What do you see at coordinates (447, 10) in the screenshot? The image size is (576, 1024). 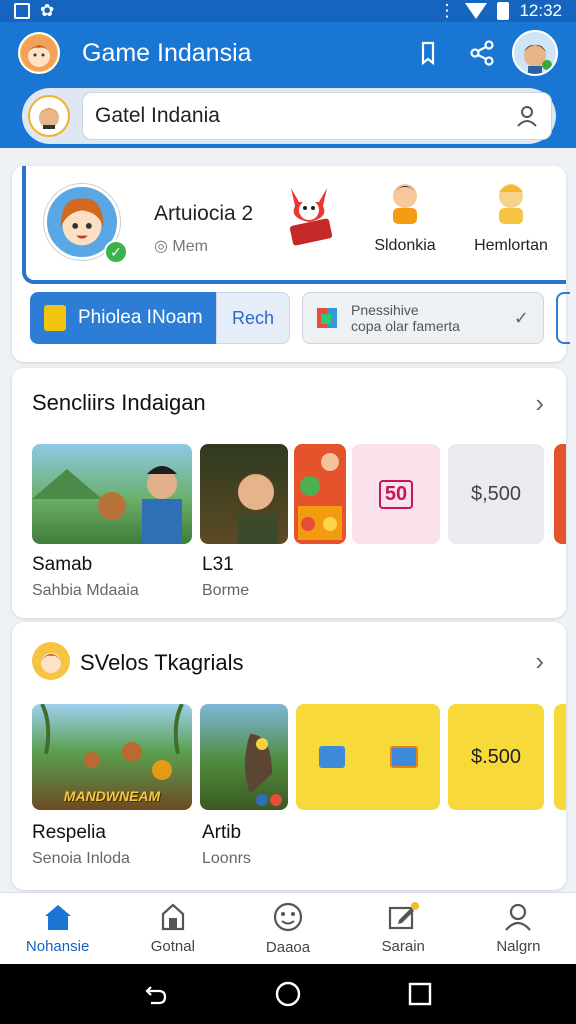 I see `vibrate-icon: ⋮` at bounding box center [447, 10].